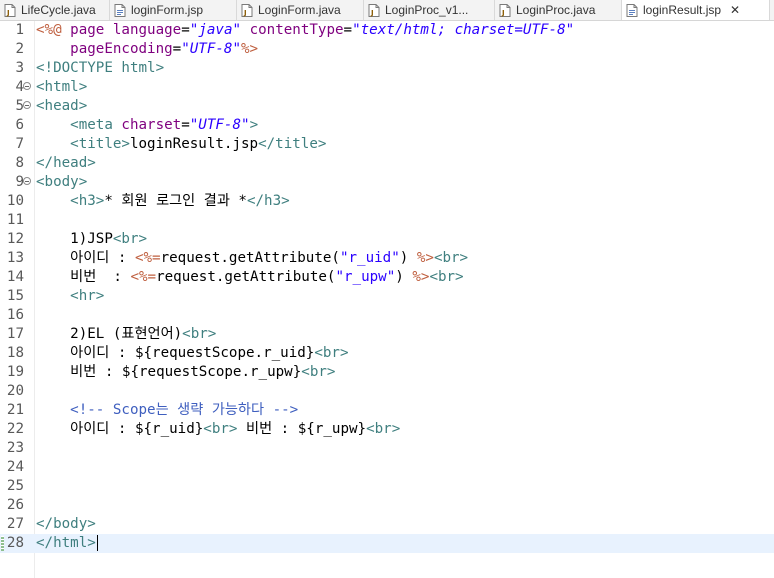 The width and height of the screenshot is (774, 578). I want to click on code-line: 23, so click(387, 448).